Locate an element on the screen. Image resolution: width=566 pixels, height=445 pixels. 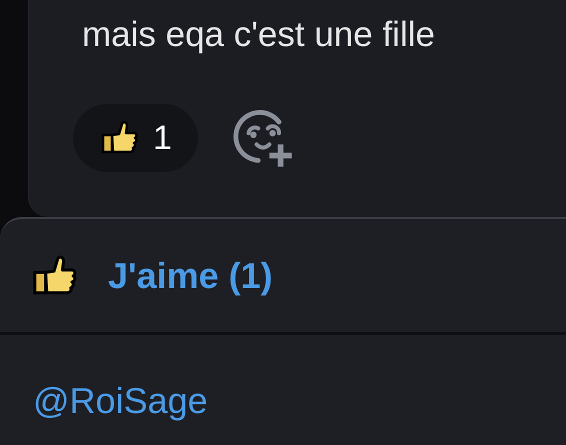
reaction-chip: 1 is located at coordinates (135, 138).